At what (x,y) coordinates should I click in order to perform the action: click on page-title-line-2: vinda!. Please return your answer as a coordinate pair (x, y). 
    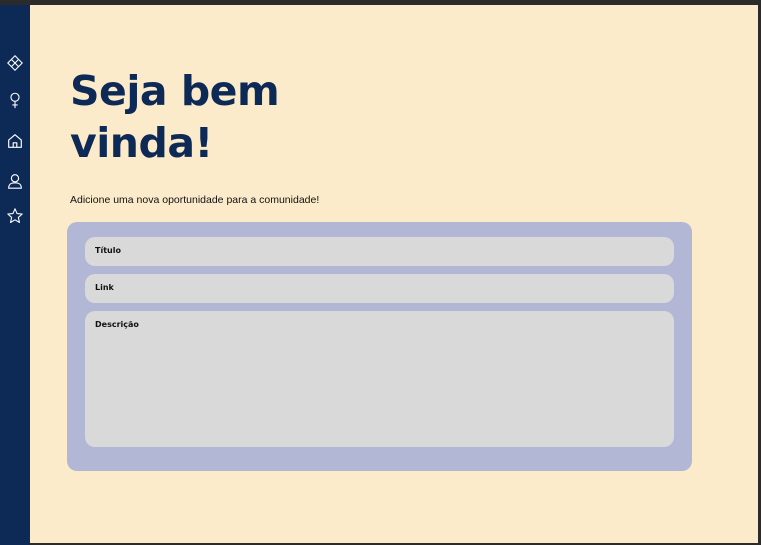
    Looking at the image, I should click on (141, 143).